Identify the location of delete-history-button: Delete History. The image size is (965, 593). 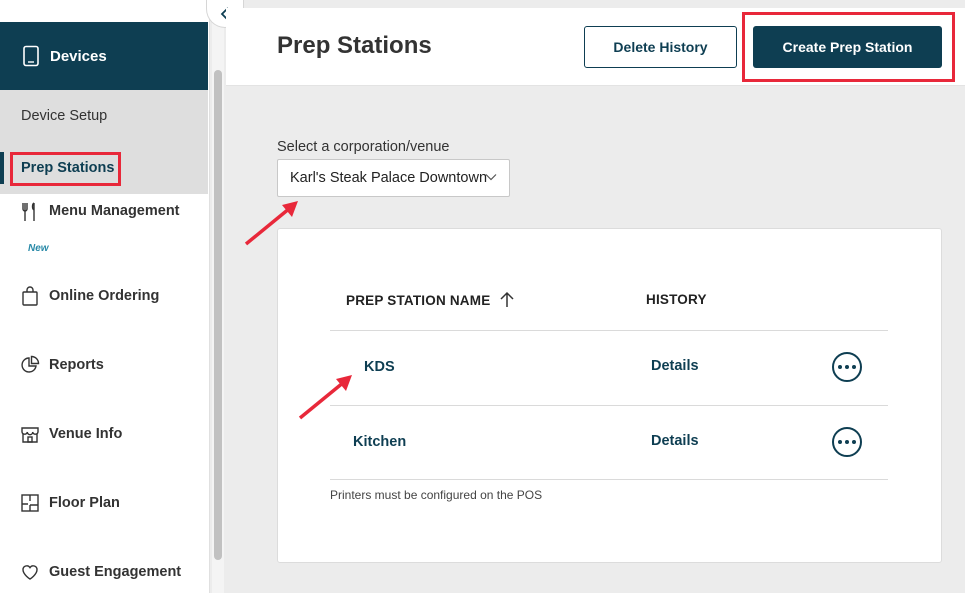
(660, 47).